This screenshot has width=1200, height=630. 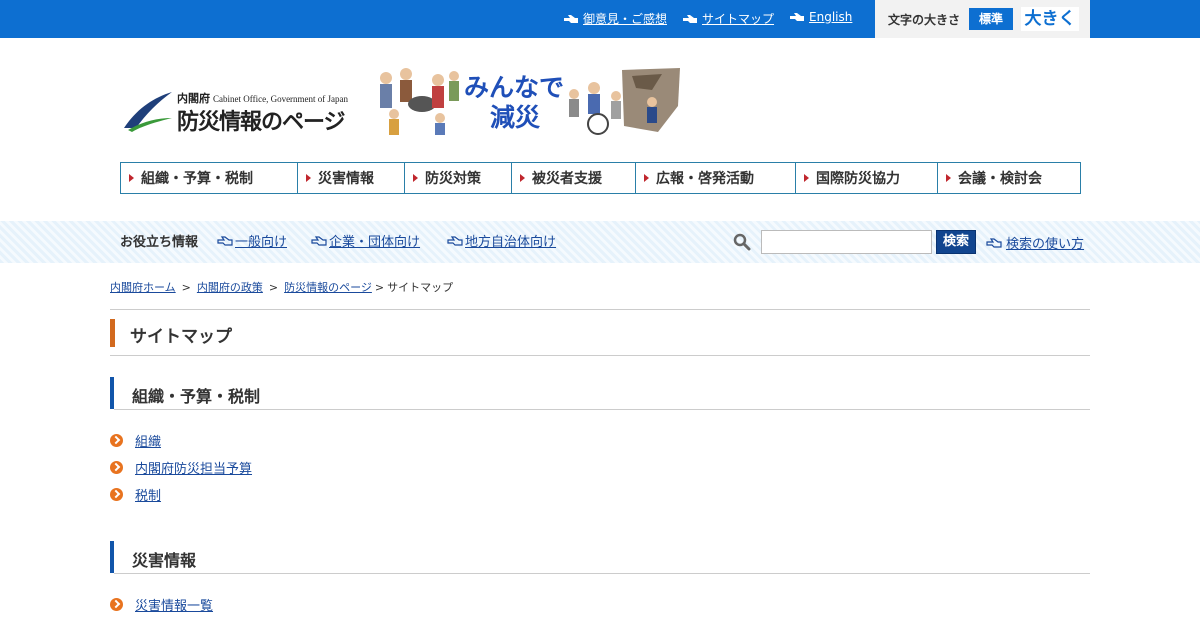 I want to click on search-howto-link: 検索の使い方, so click(x=1045, y=242).